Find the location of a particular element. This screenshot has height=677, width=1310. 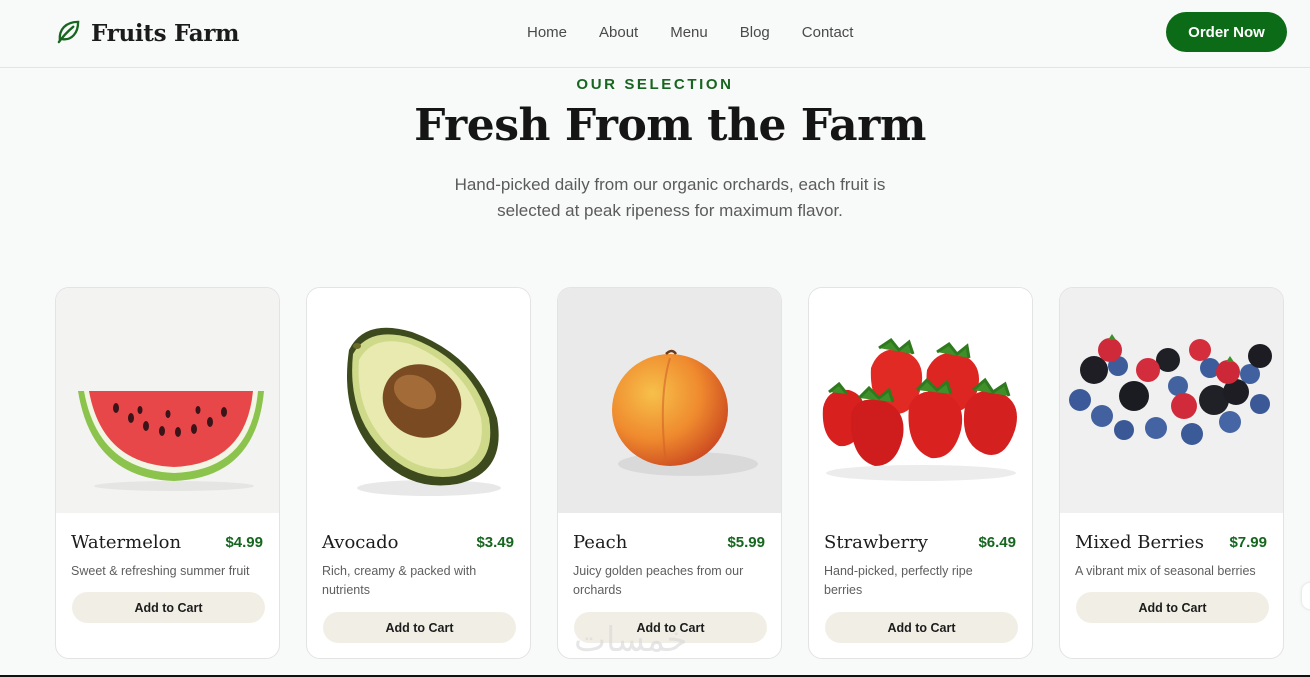

nav-link-about: About is located at coordinates (618, 33).